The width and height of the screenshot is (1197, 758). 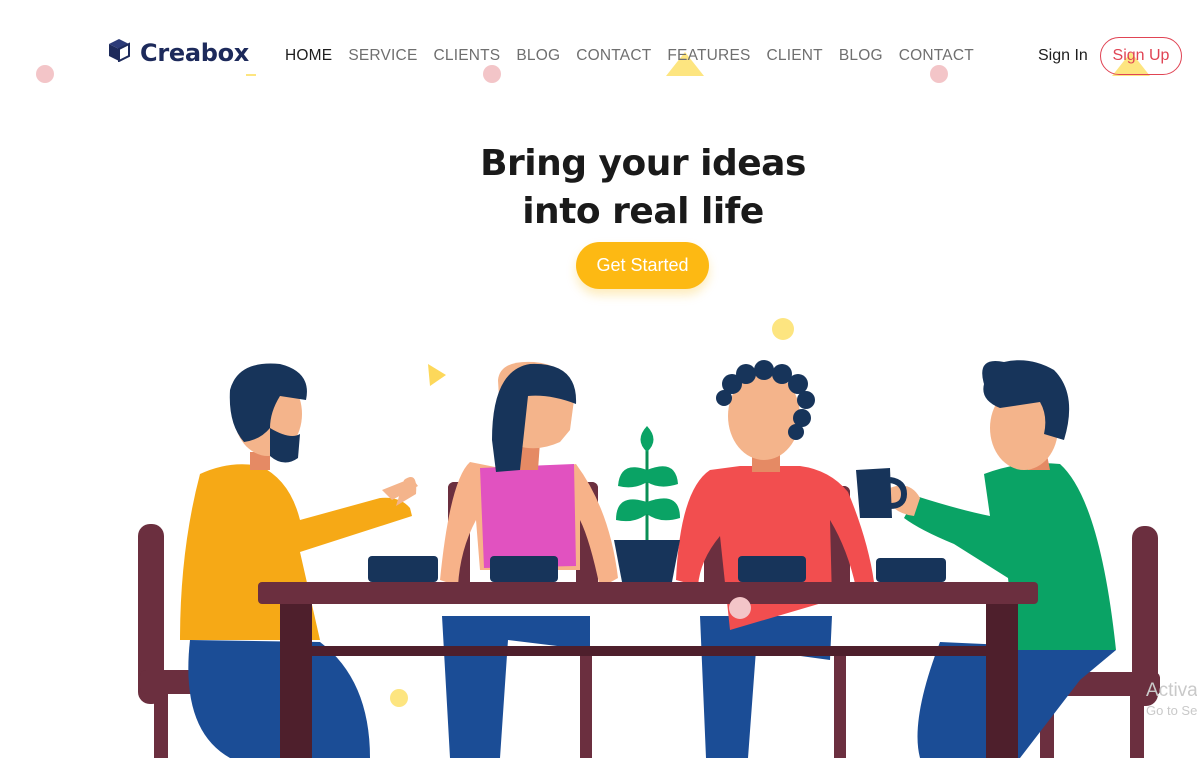 What do you see at coordinates (251, 75) in the screenshot?
I see `decorative-yellow-line` at bounding box center [251, 75].